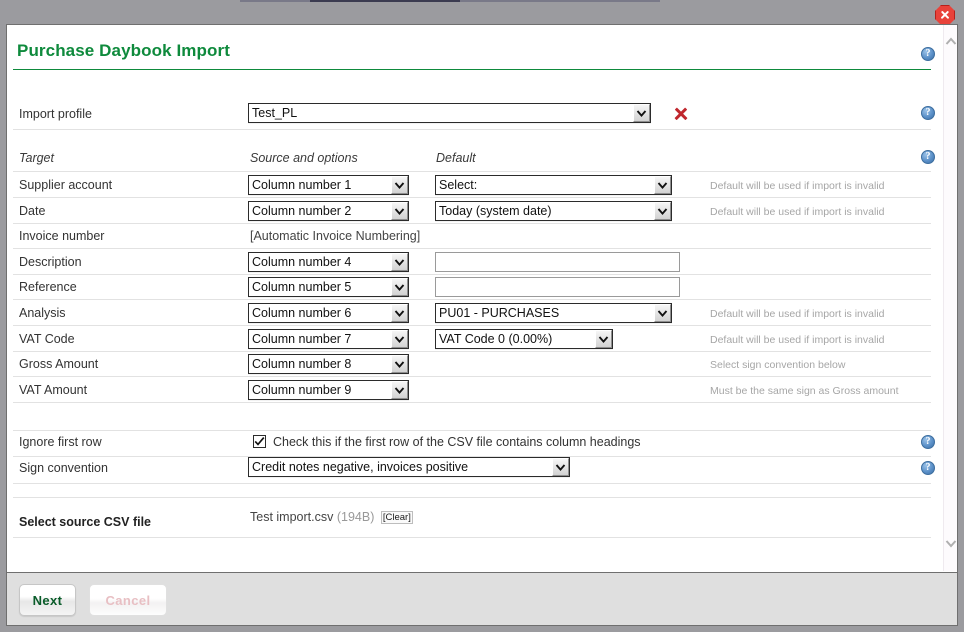  What do you see at coordinates (945, 15) in the screenshot?
I see `close-icon` at bounding box center [945, 15].